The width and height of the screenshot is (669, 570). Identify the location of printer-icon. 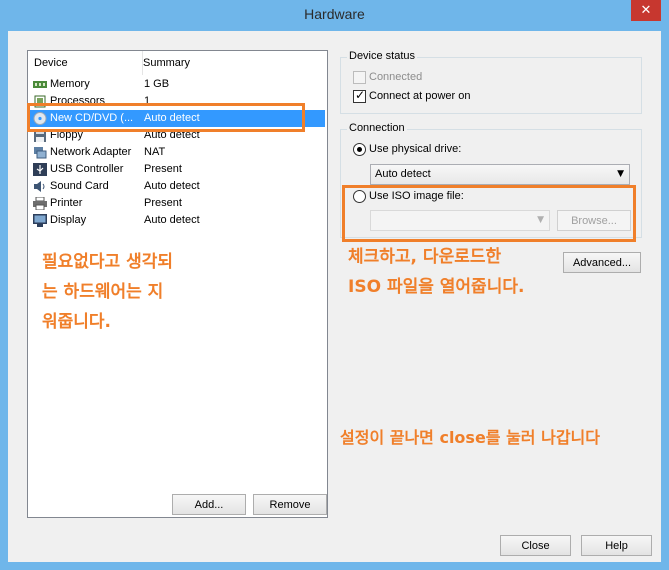
(40, 203).